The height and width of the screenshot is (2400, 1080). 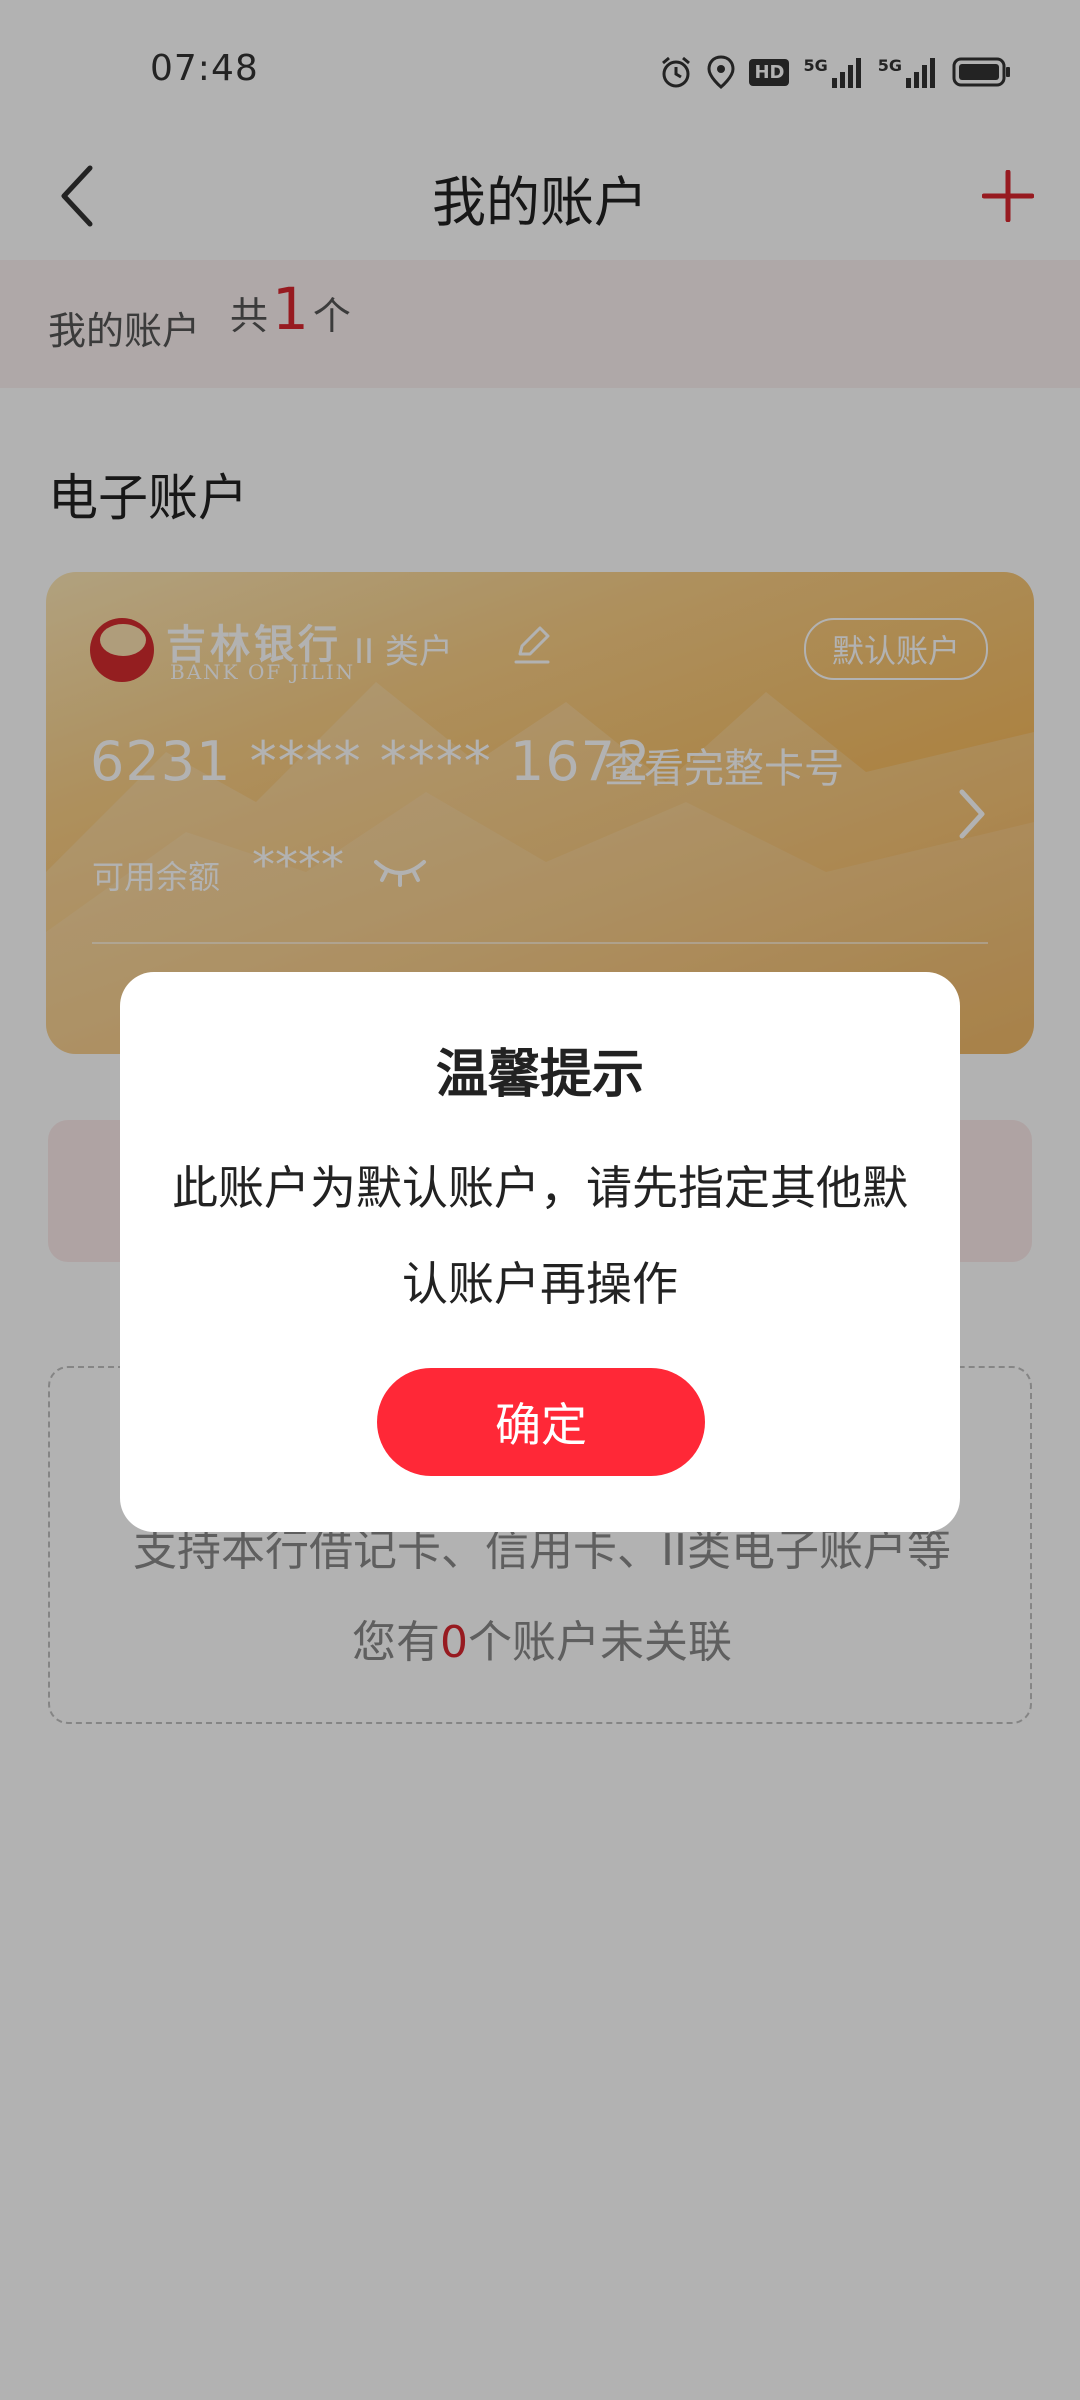 What do you see at coordinates (540, 1236) in the screenshot?
I see `dialog-message: 此账户为默认账户，请先指定其他默认账户再操作` at bounding box center [540, 1236].